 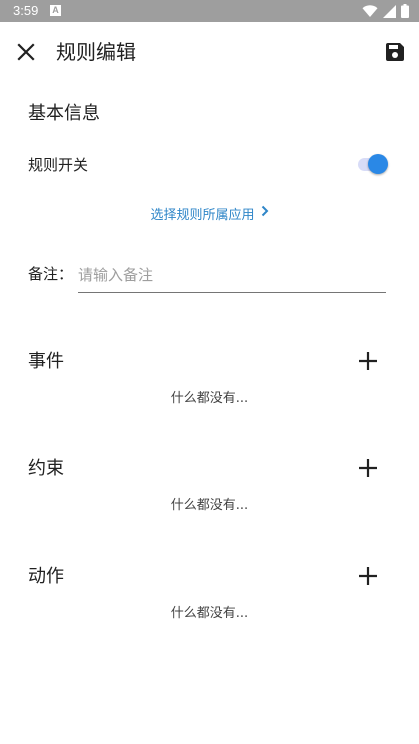 I want to click on remark-input, so click(x=232, y=276).